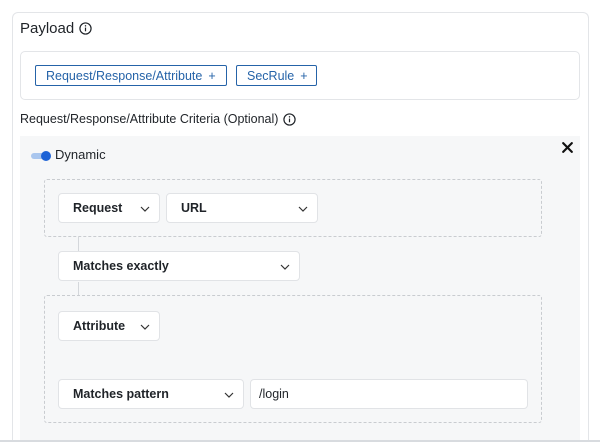  I want to click on pattern-value-input, so click(389, 394).